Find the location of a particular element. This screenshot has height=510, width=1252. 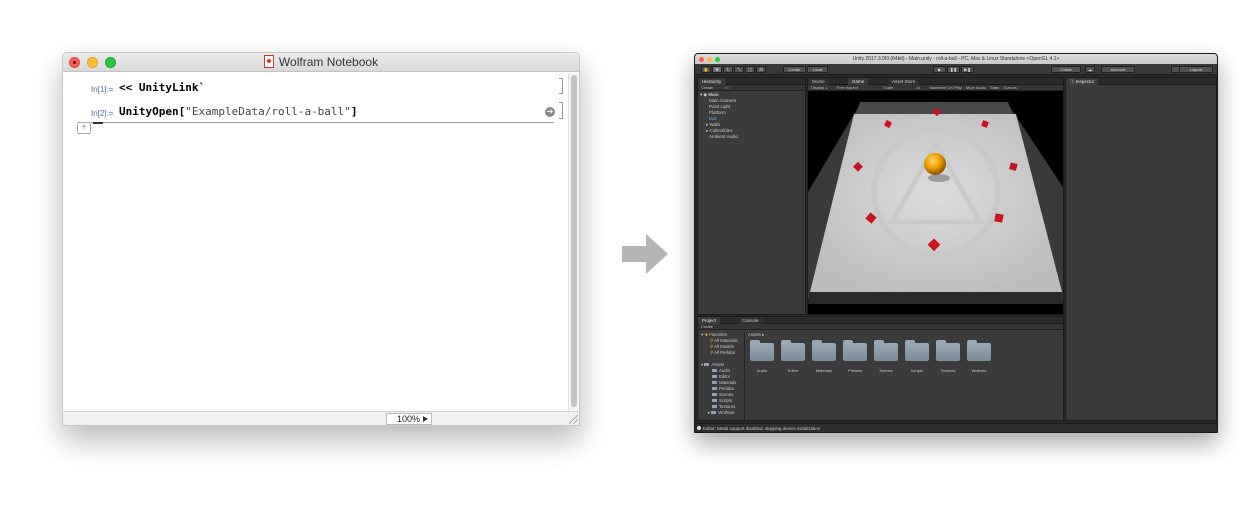

tree-folder-label-1: Editor is located at coordinates (725, 376).